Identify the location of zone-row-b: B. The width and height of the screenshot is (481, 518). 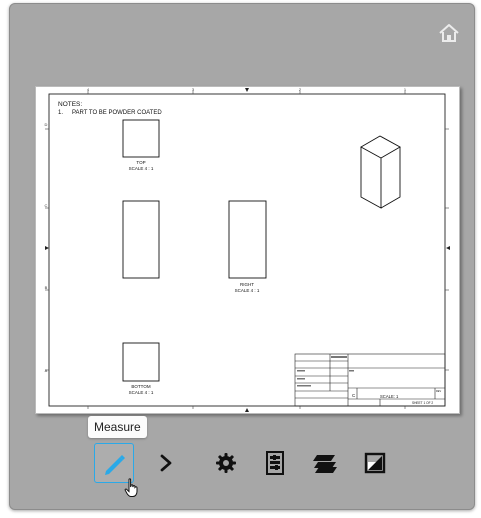
(46, 287).